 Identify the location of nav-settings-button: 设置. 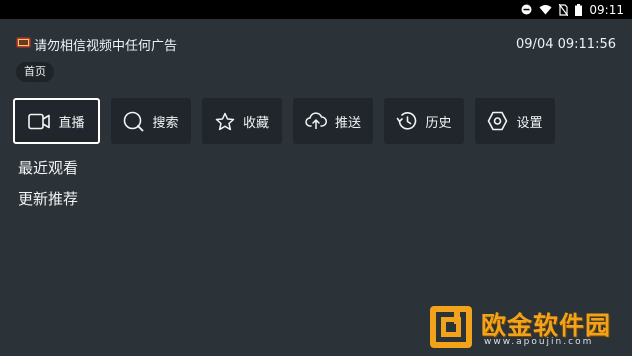
(515, 121).